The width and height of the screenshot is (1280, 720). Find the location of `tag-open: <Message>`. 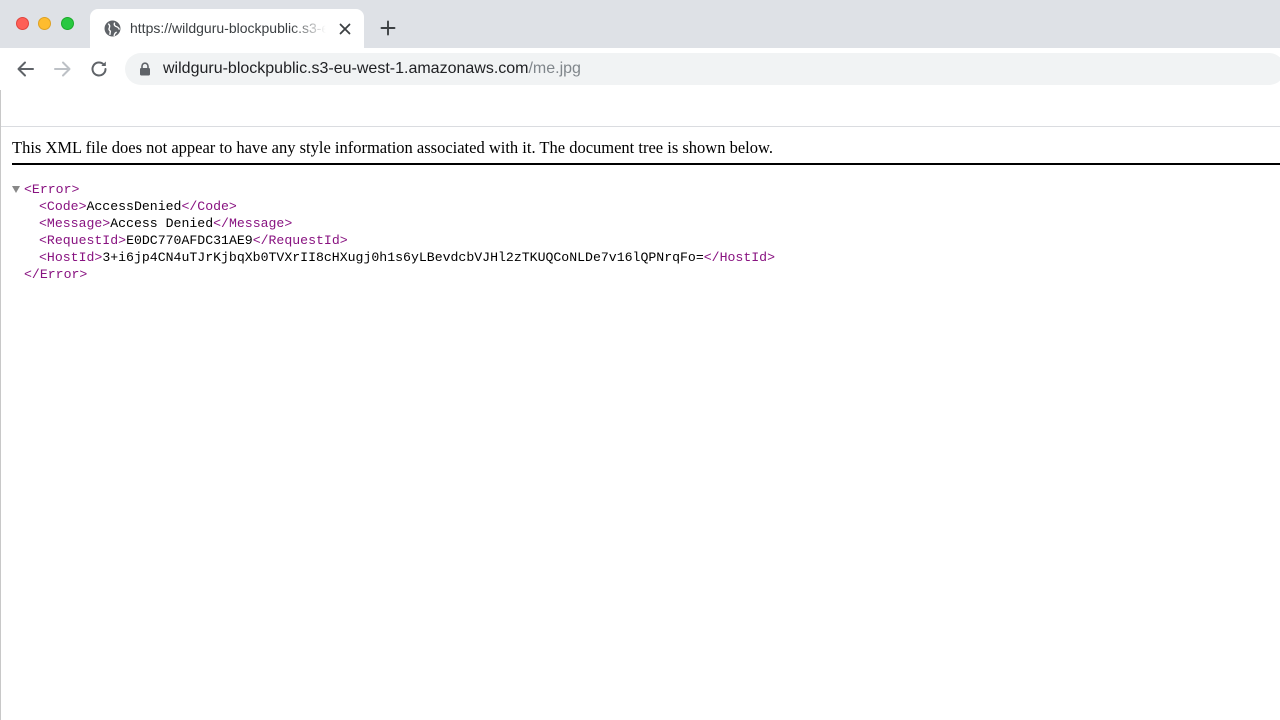

tag-open: <Message> is located at coordinates (75, 223).